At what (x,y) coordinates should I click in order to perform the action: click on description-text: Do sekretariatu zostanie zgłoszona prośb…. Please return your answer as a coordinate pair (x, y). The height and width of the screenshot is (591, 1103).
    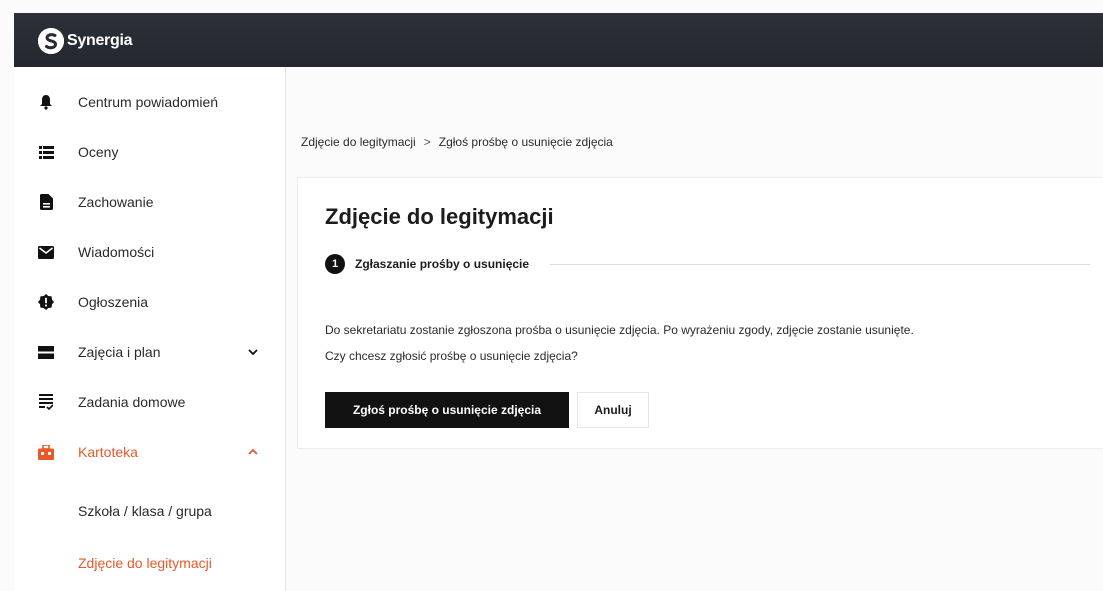
    Looking at the image, I should click on (619, 330).